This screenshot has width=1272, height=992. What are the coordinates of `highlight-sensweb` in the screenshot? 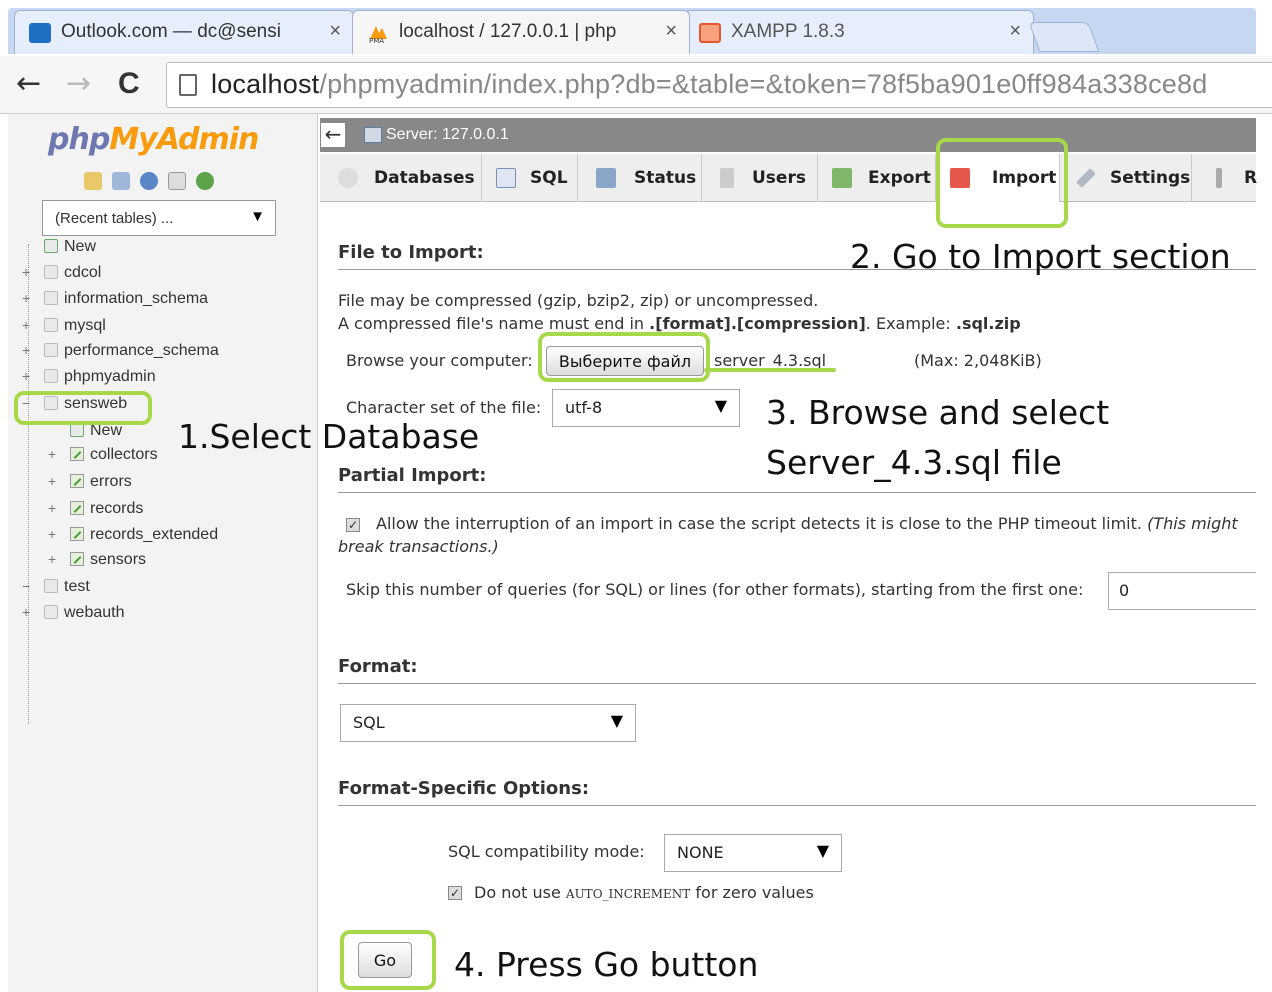 It's located at (83, 408).